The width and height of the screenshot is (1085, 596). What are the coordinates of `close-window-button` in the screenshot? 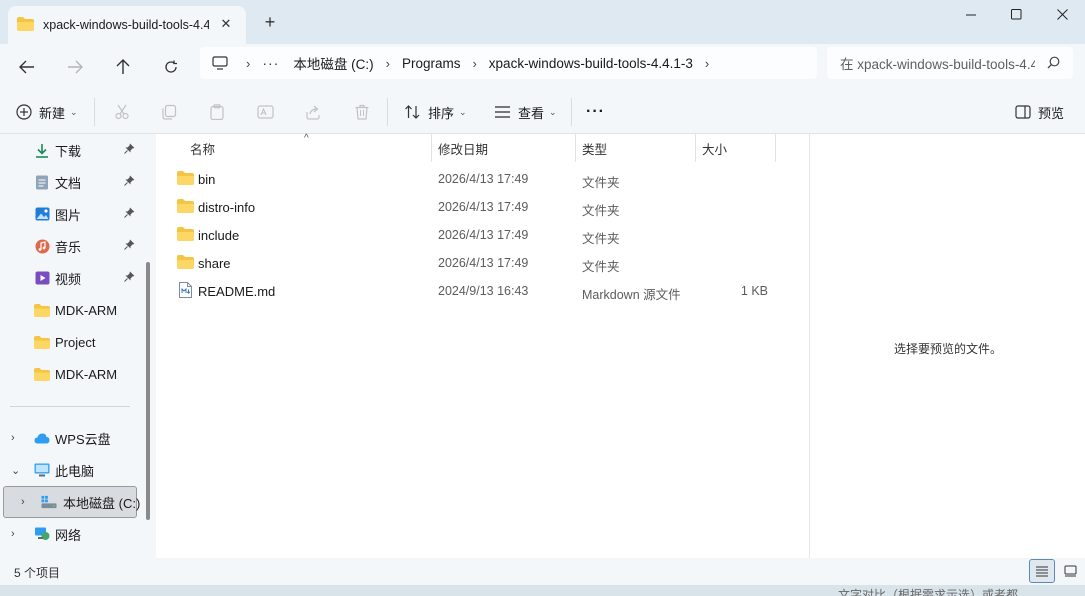 It's located at (1062, 14).